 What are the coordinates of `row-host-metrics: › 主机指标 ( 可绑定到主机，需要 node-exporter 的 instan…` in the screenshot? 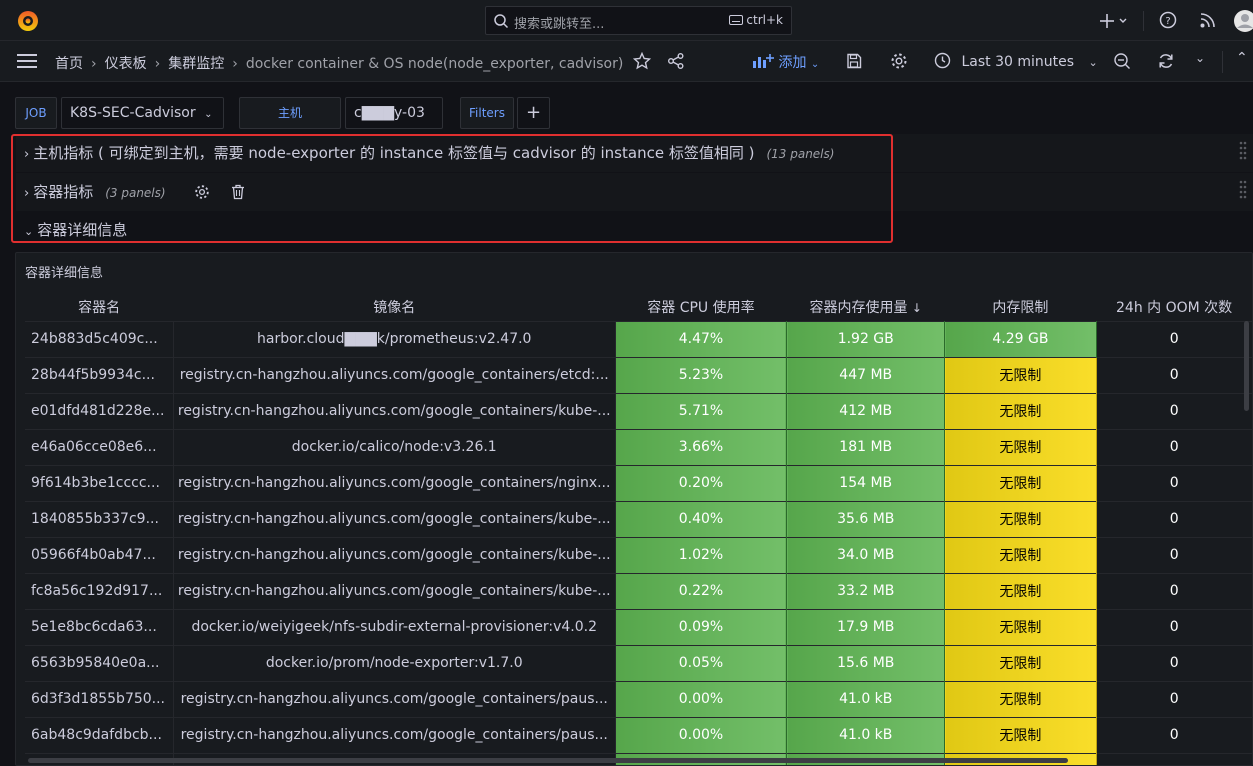 It's located at (634, 153).